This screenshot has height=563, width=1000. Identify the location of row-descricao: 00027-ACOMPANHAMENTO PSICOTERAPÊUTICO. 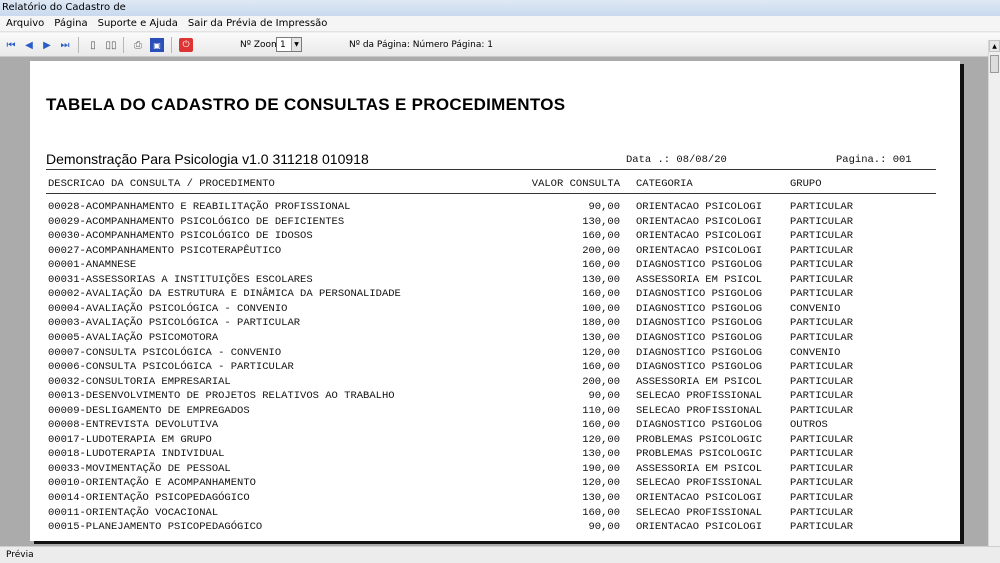
(165, 250).